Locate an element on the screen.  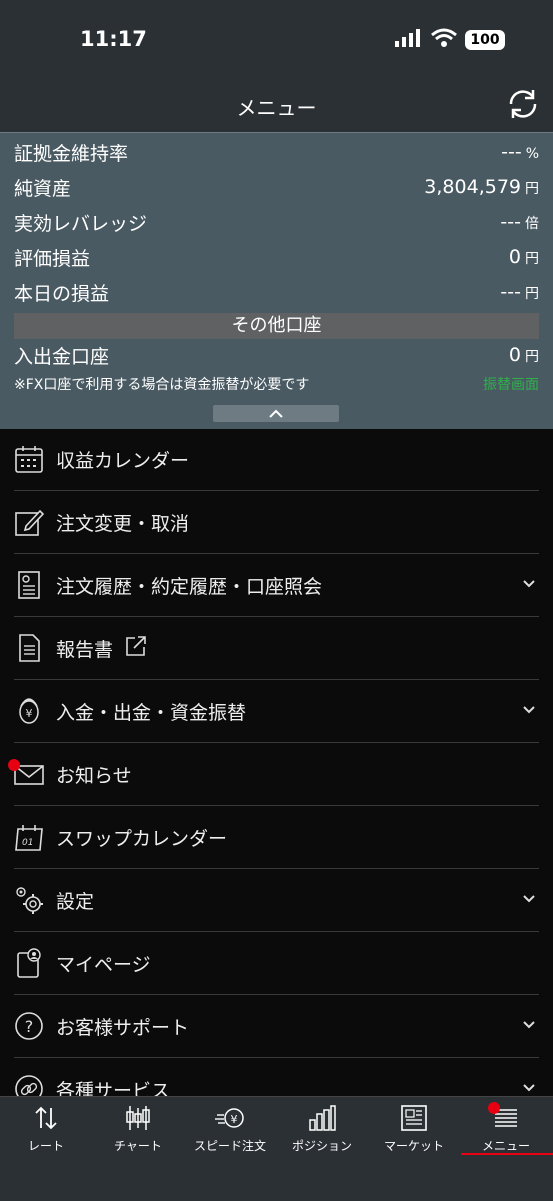
tab-menu: メニュー is located at coordinates (506, 1128).